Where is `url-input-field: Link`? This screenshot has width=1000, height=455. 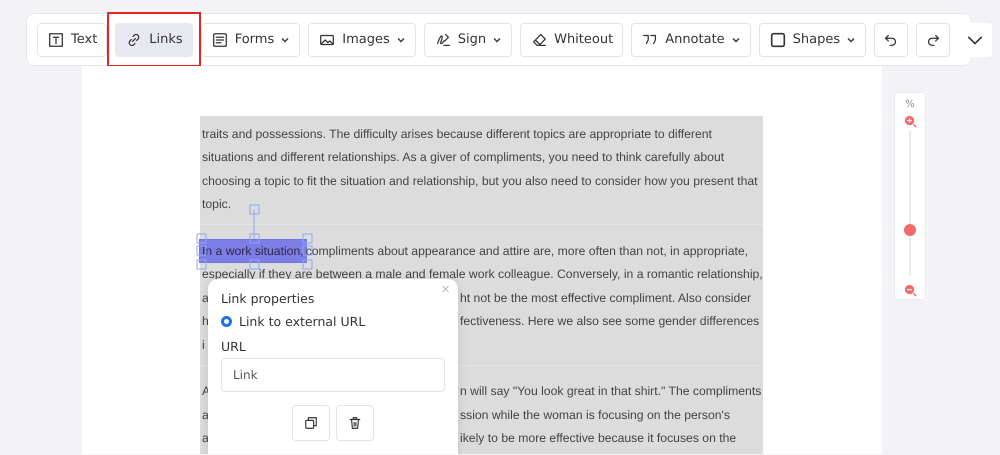
url-input-field: Link is located at coordinates (333, 375).